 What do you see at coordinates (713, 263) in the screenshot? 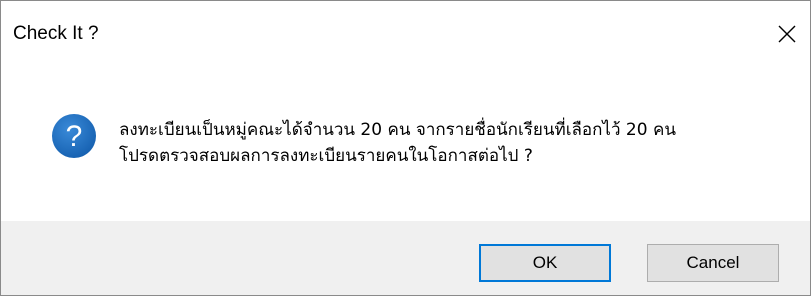
I see `cancel-button: Cancel` at bounding box center [713, 263].